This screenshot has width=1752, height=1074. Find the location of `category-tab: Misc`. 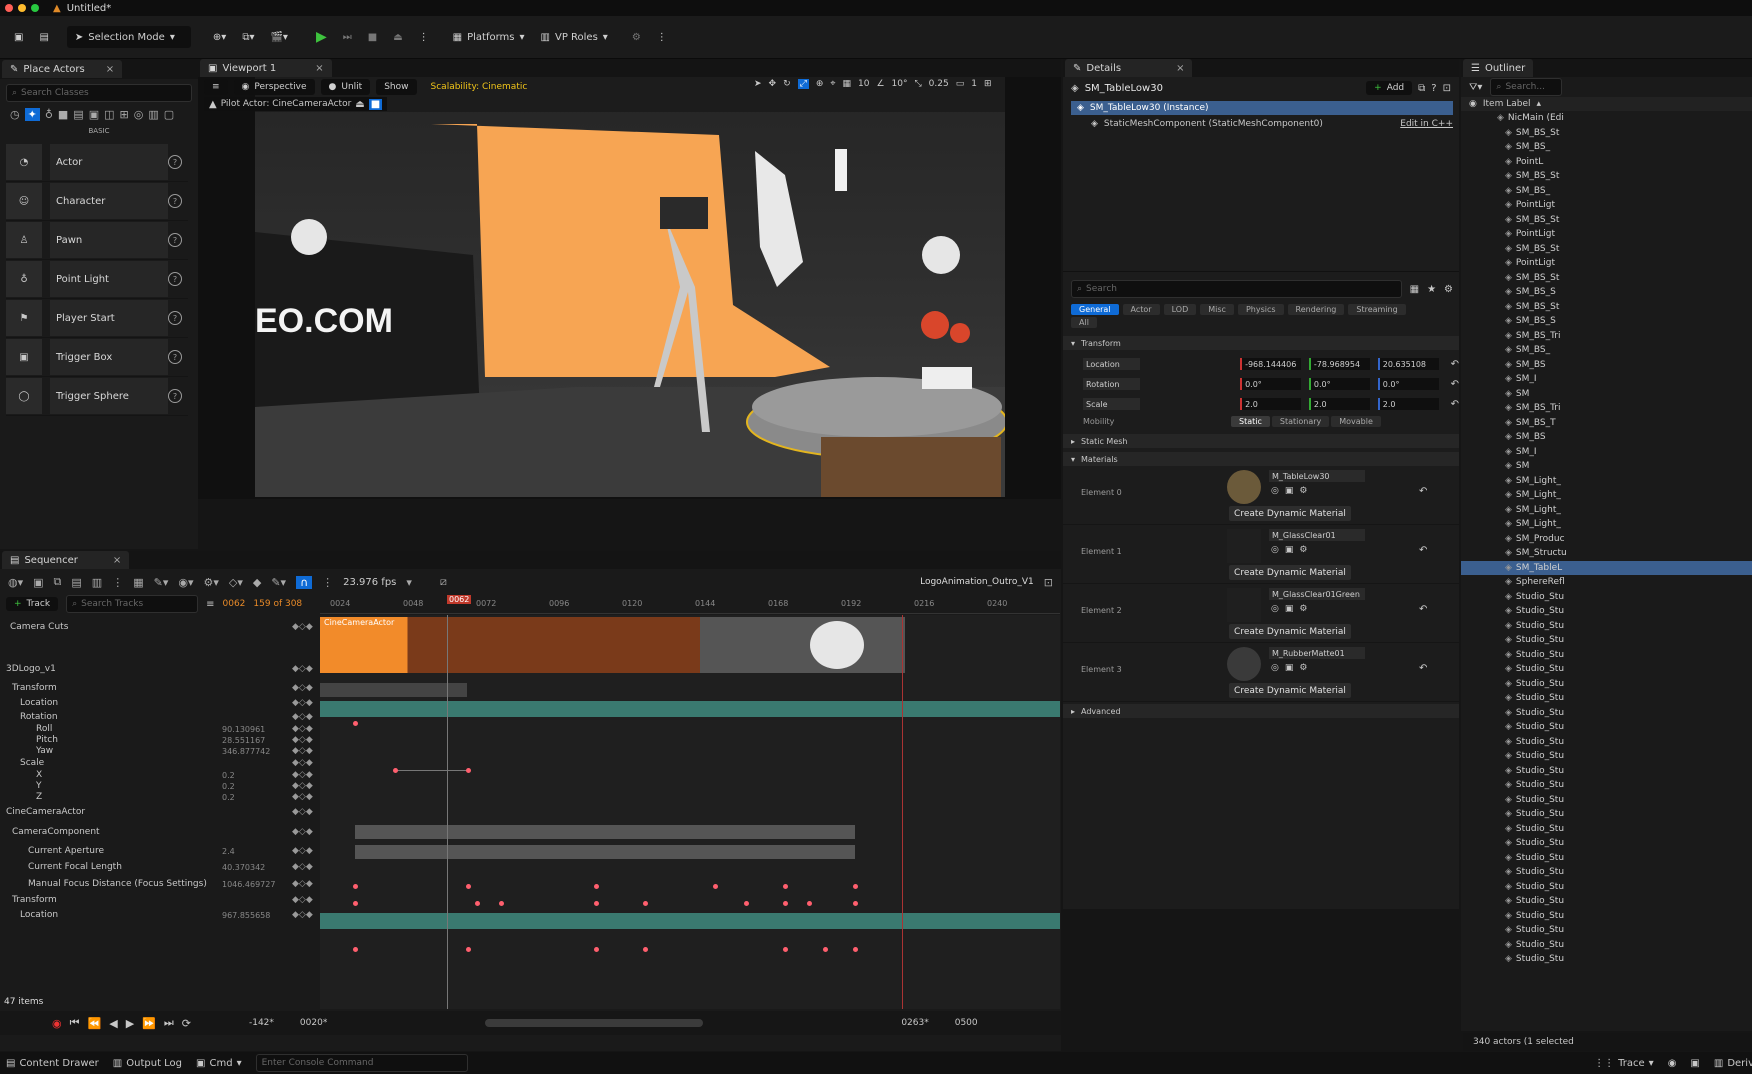

category-tab: Misc is located at coordinates (1217, 309).